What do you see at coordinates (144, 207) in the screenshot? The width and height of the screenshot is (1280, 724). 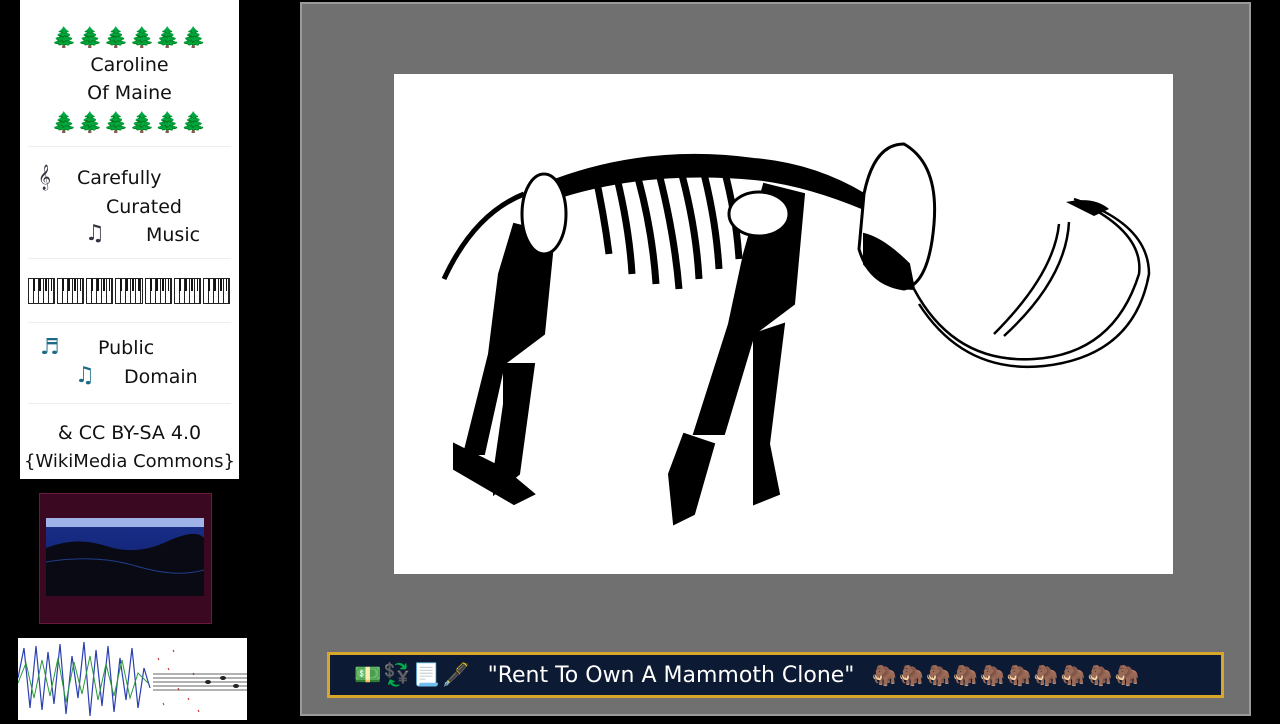 I see `tagline-word-curated: Curated` at bounding box center [144, 207].